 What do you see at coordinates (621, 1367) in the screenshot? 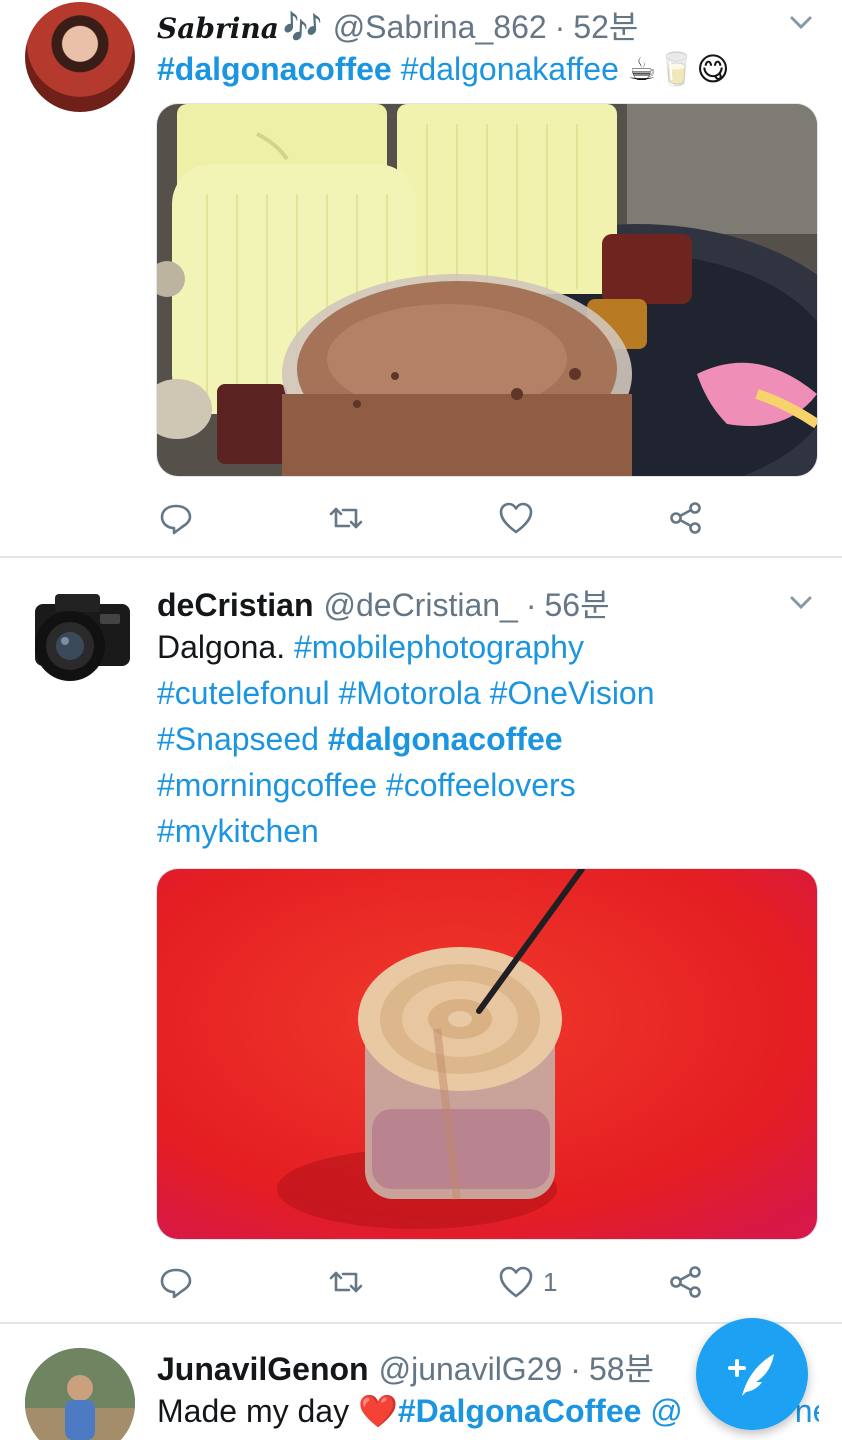
I see `timestamp: 58분` at bounding box center [621, 1367].